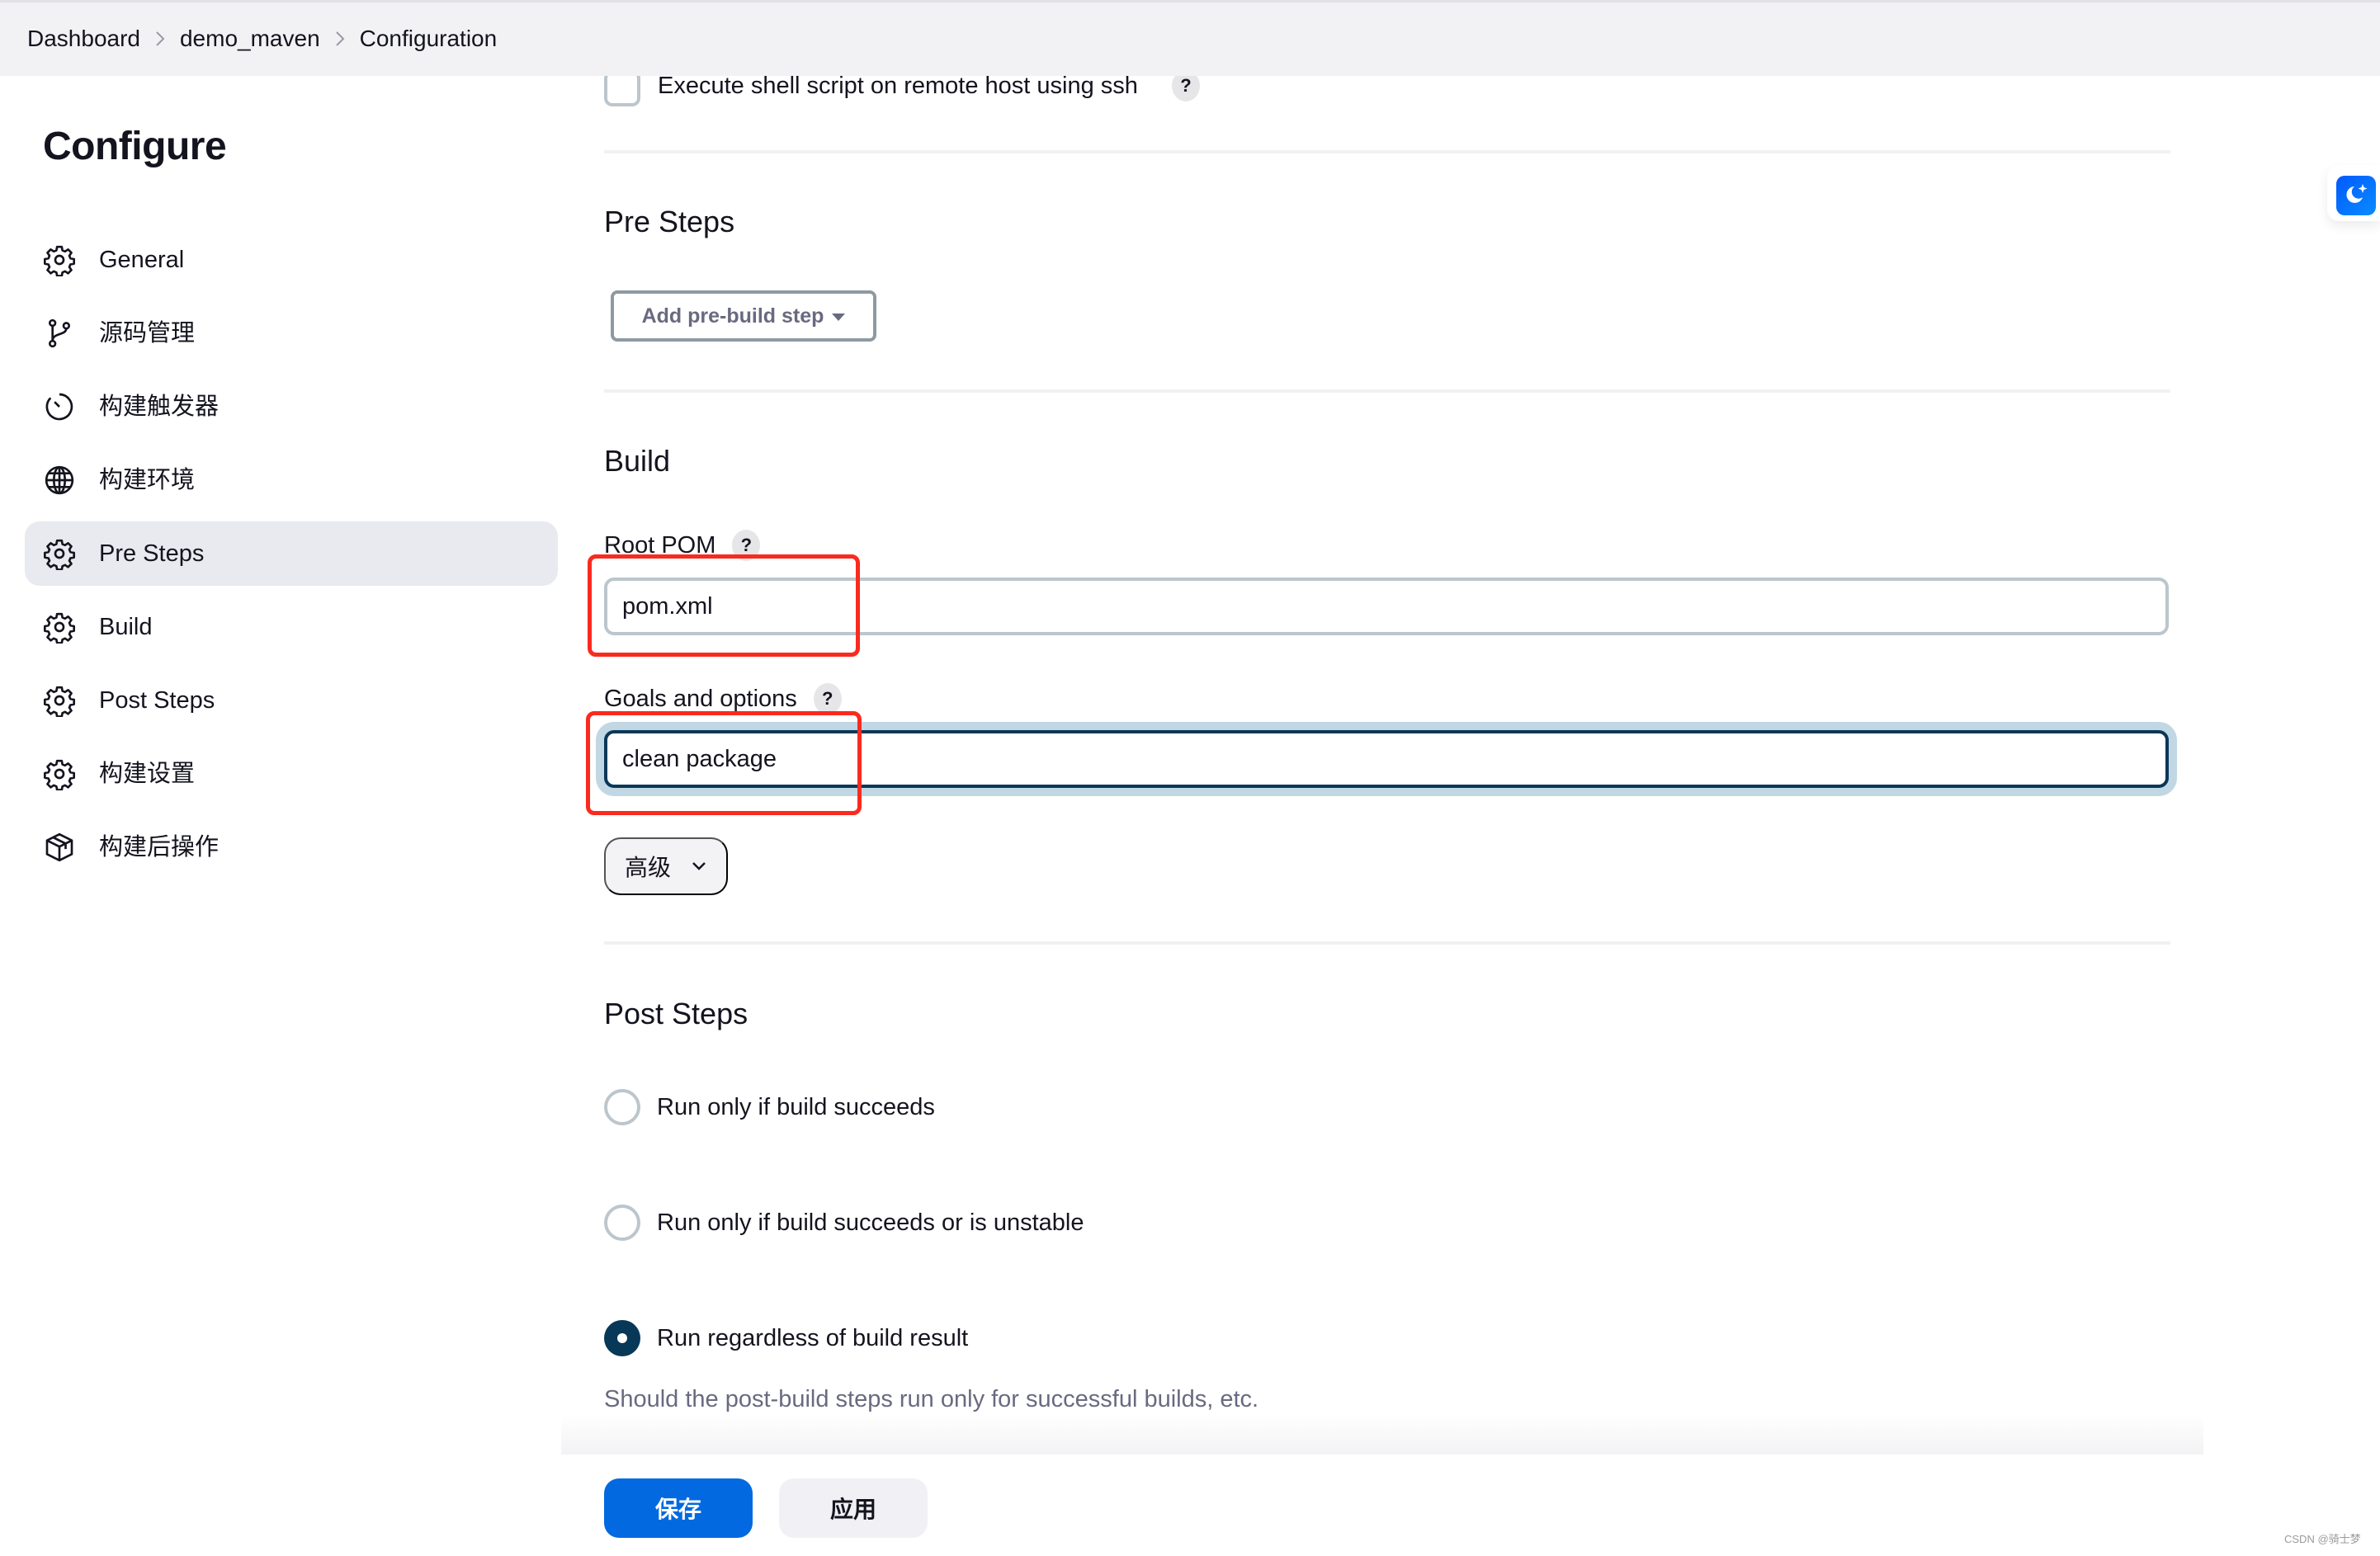 Image resolution: width=2380 pixels, height=1556 pixels. I want to click on sidebar-item-build-settings: 构建设置, so click(291, 774).